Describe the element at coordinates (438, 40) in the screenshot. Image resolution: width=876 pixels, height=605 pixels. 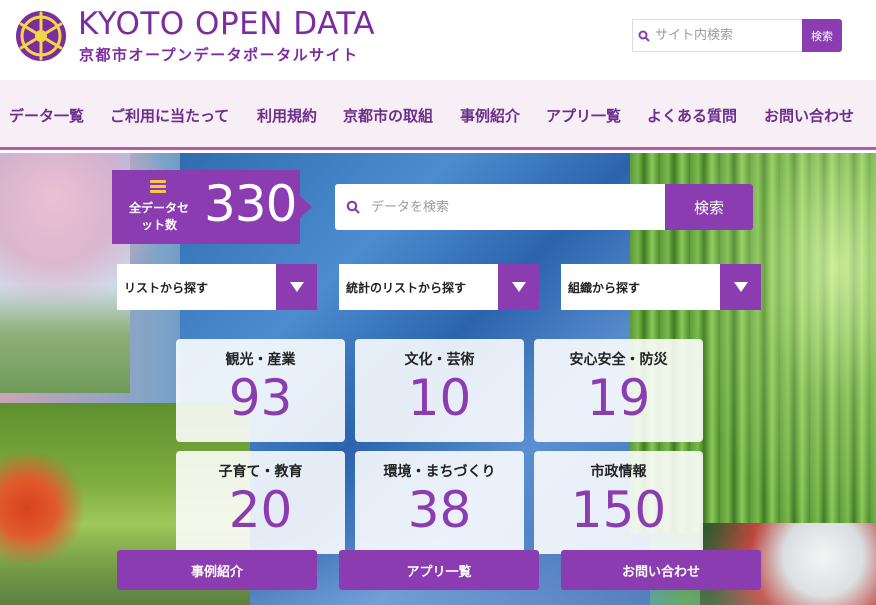
I see `site-header: KYOTO OPEN DATA 京都市オープンデータポータルサイト 検索` at that location.